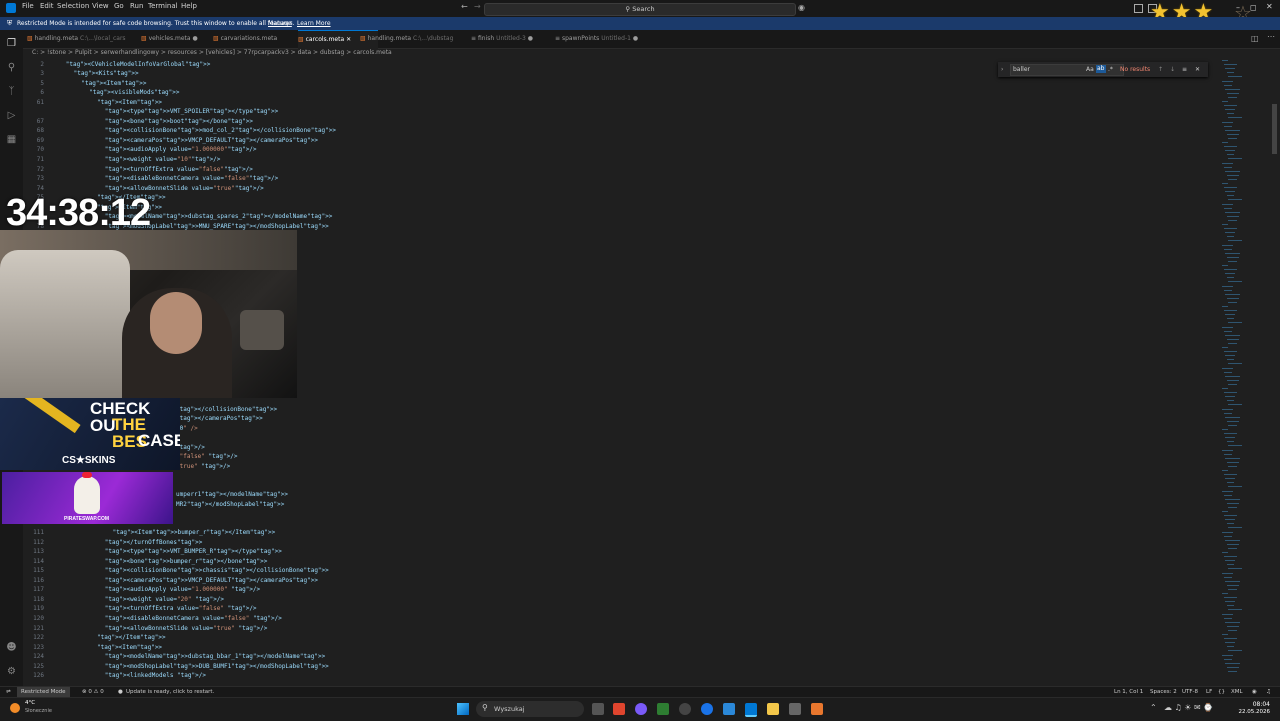  Describe the element at coordinates (1271, 36) in the screenshot. I see `more-actions-icon: ⋯` at that location.